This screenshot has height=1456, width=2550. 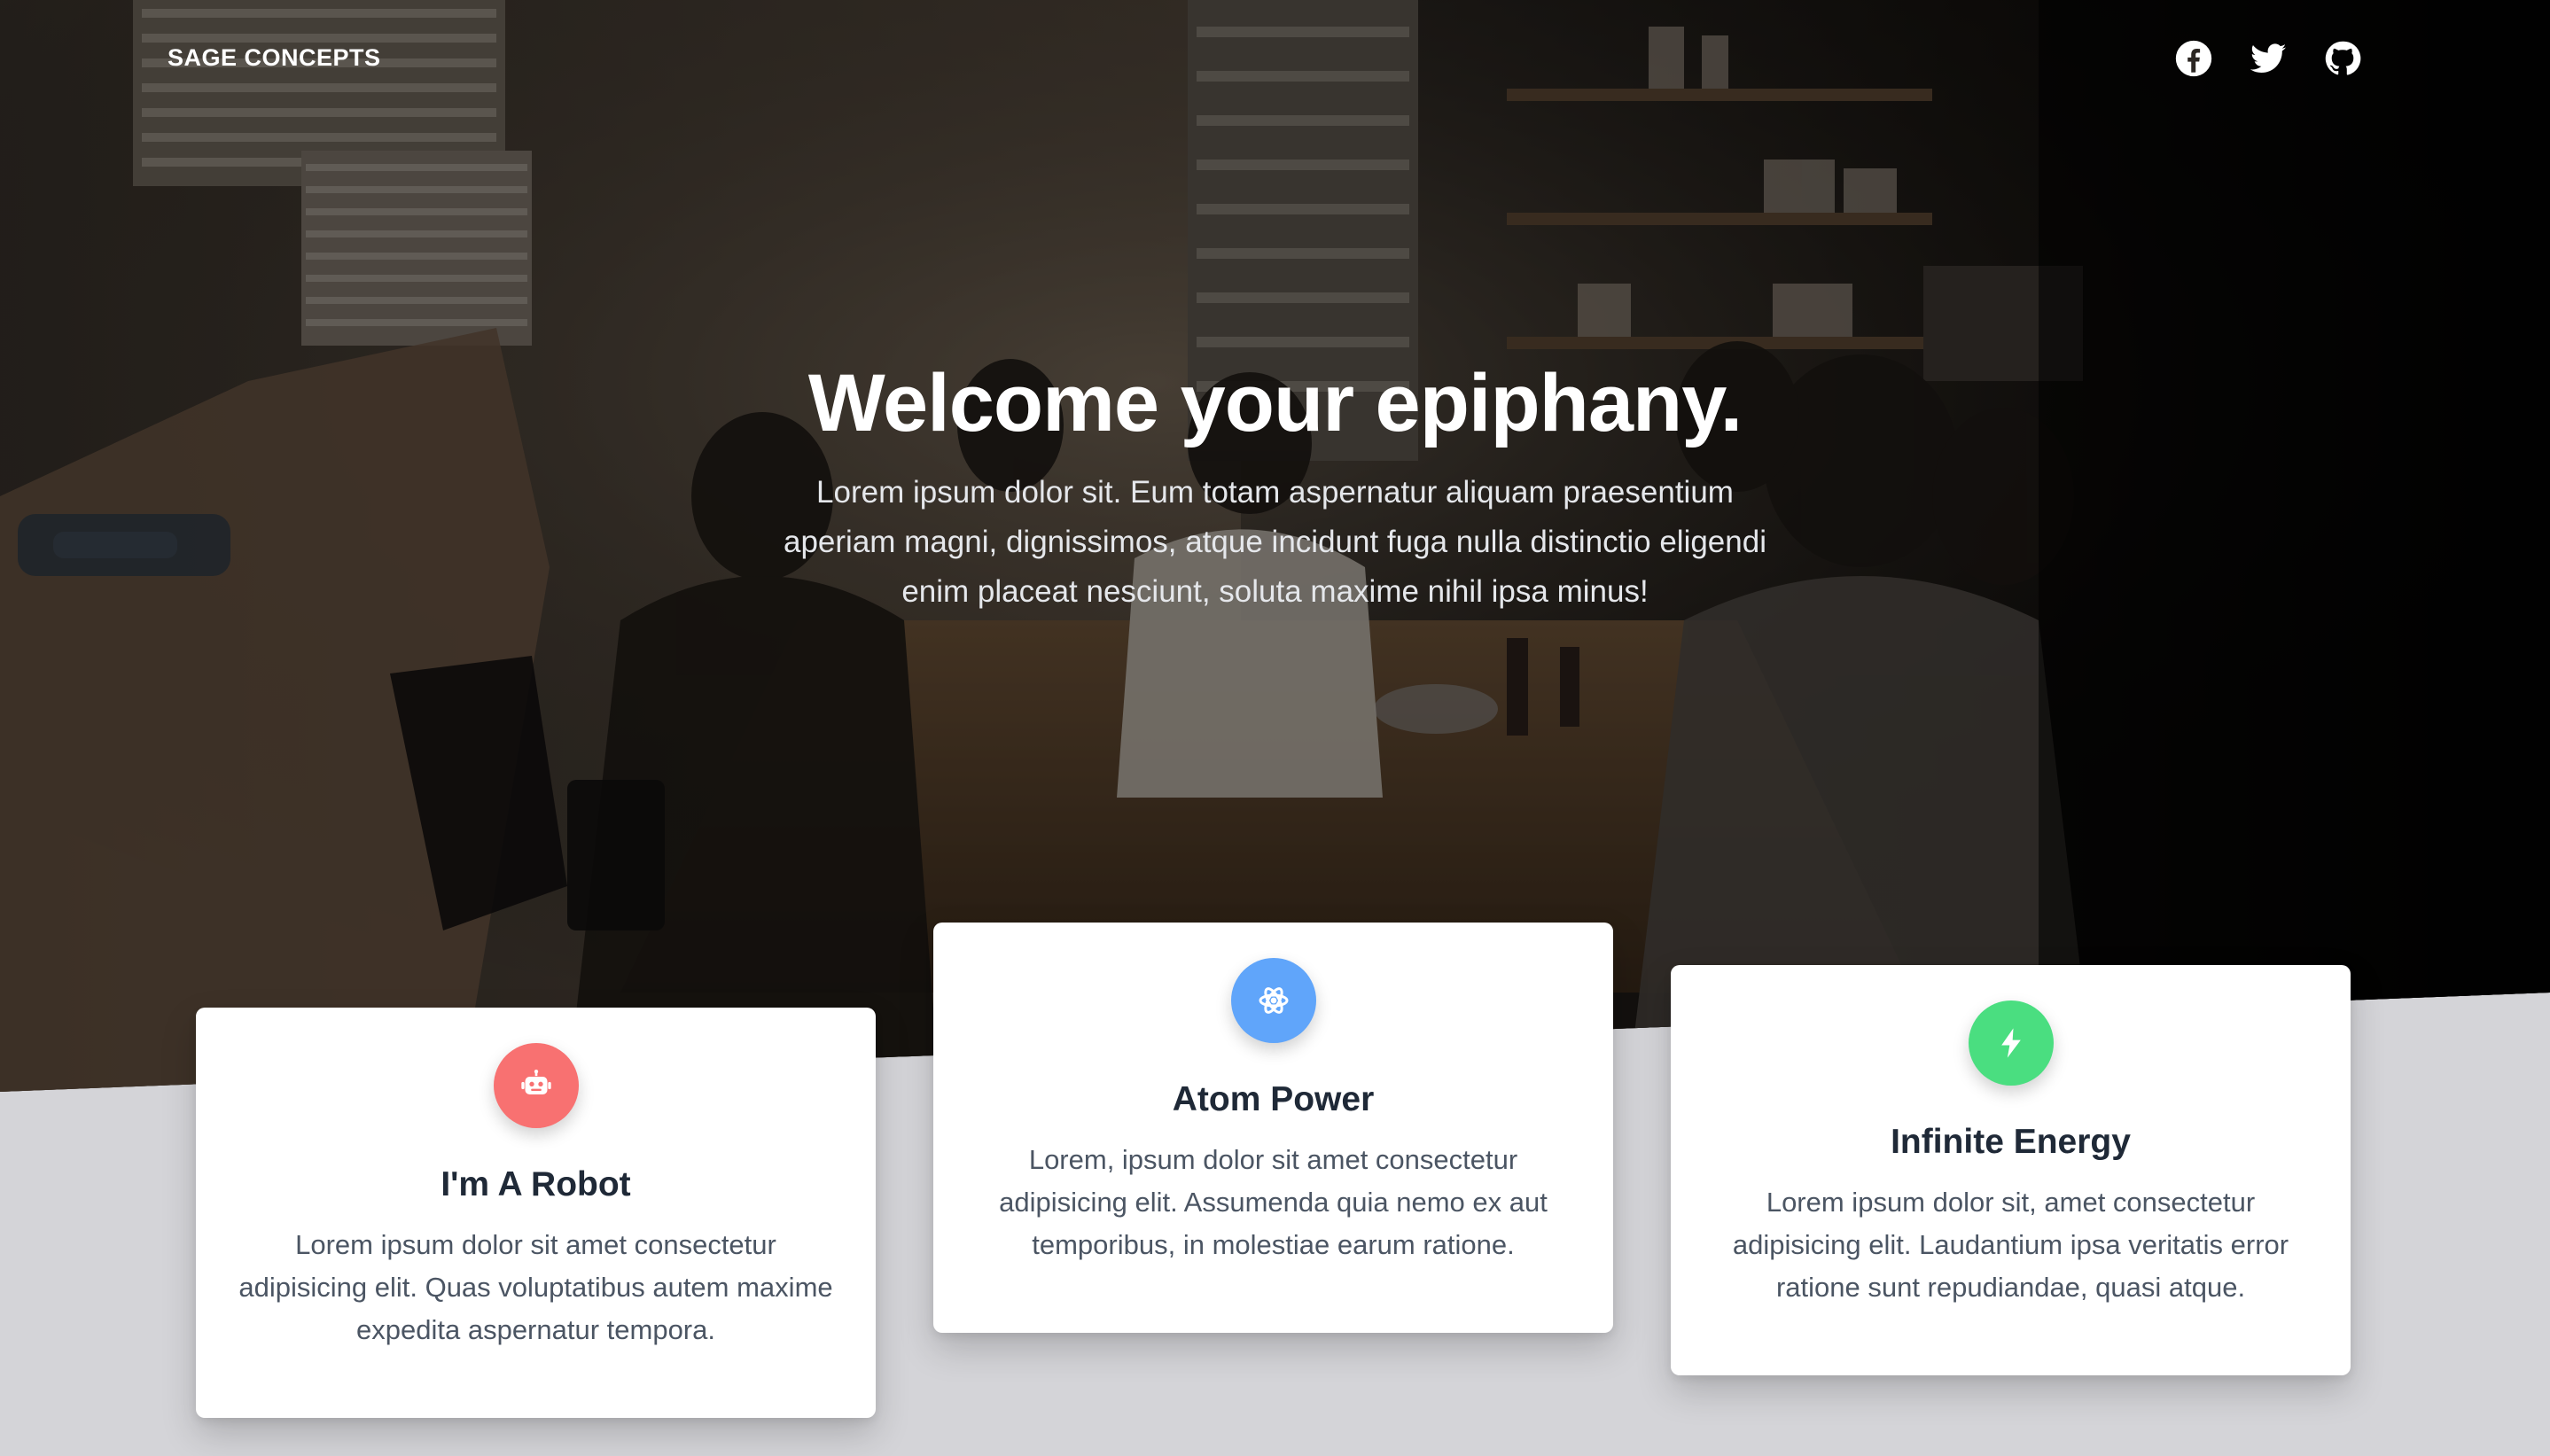 I want to click on github-icon, so click(x=2343, y=58).